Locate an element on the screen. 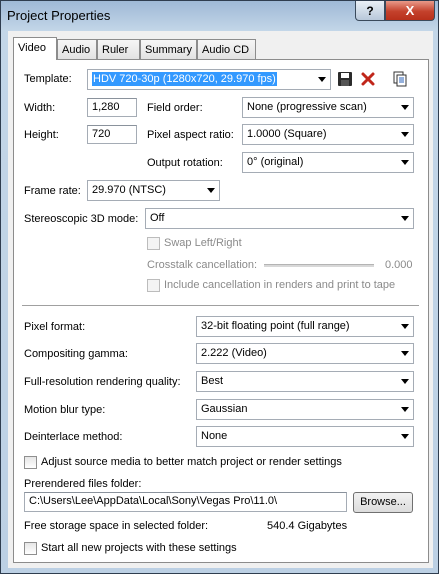 This screenshot has height=574, width=439. include-cancellation-checkbox is located at coordinates (153, 285).